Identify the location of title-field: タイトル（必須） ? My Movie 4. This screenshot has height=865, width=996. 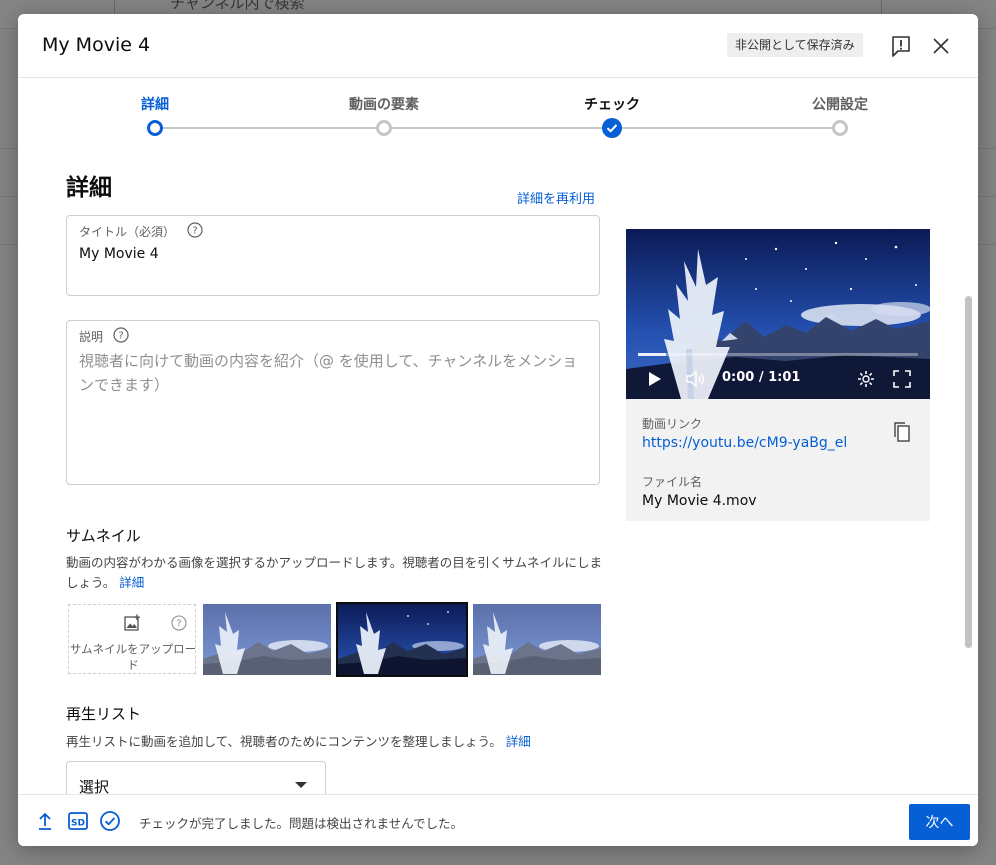
(333, 255).